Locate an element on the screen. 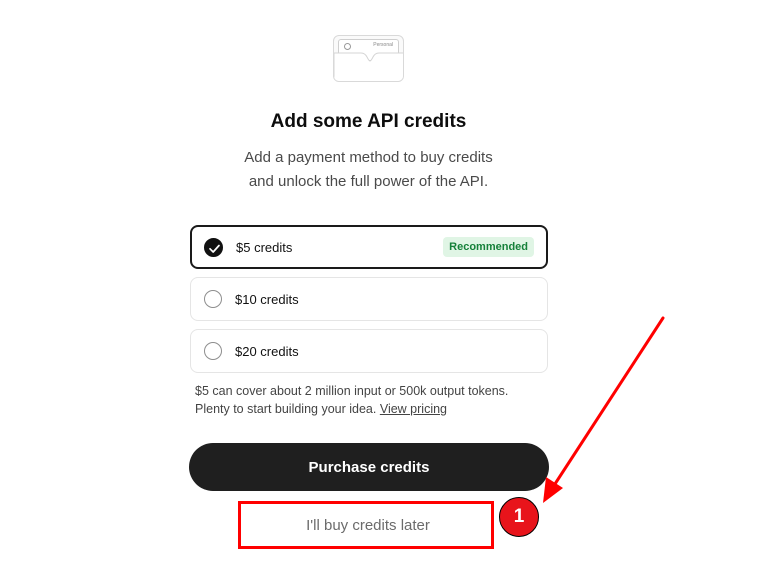 This screenshot has height=567, width=758. view-pricing-link: View pricing is located at coordinates (413, 409).